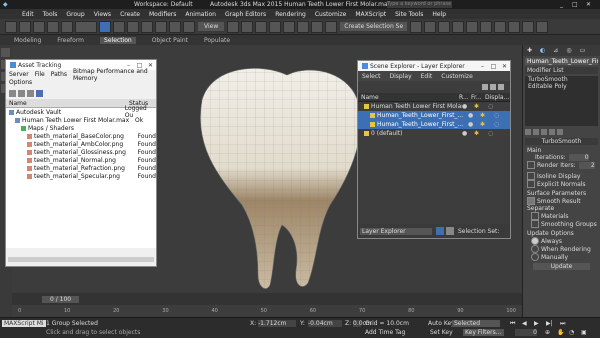 The image size is (600, 338). I want to click on pan-icon: ✋, so click(560, 332).